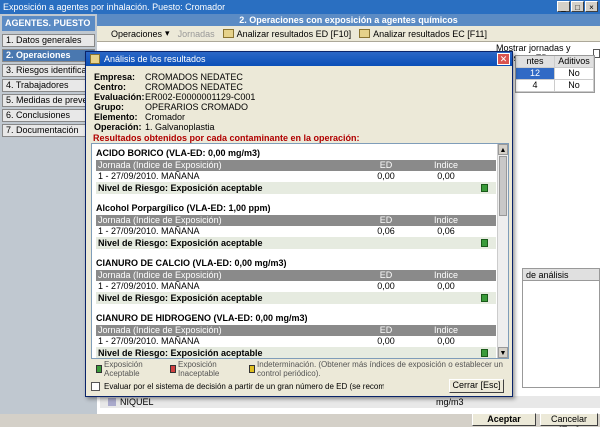 Image resolution: width=600 pixels, height=427 pixels. Describe the element at coordinates (48, 40) in the screenshot. I see `sidebar-item-datos-generales: 1. Datos generales` at that location.